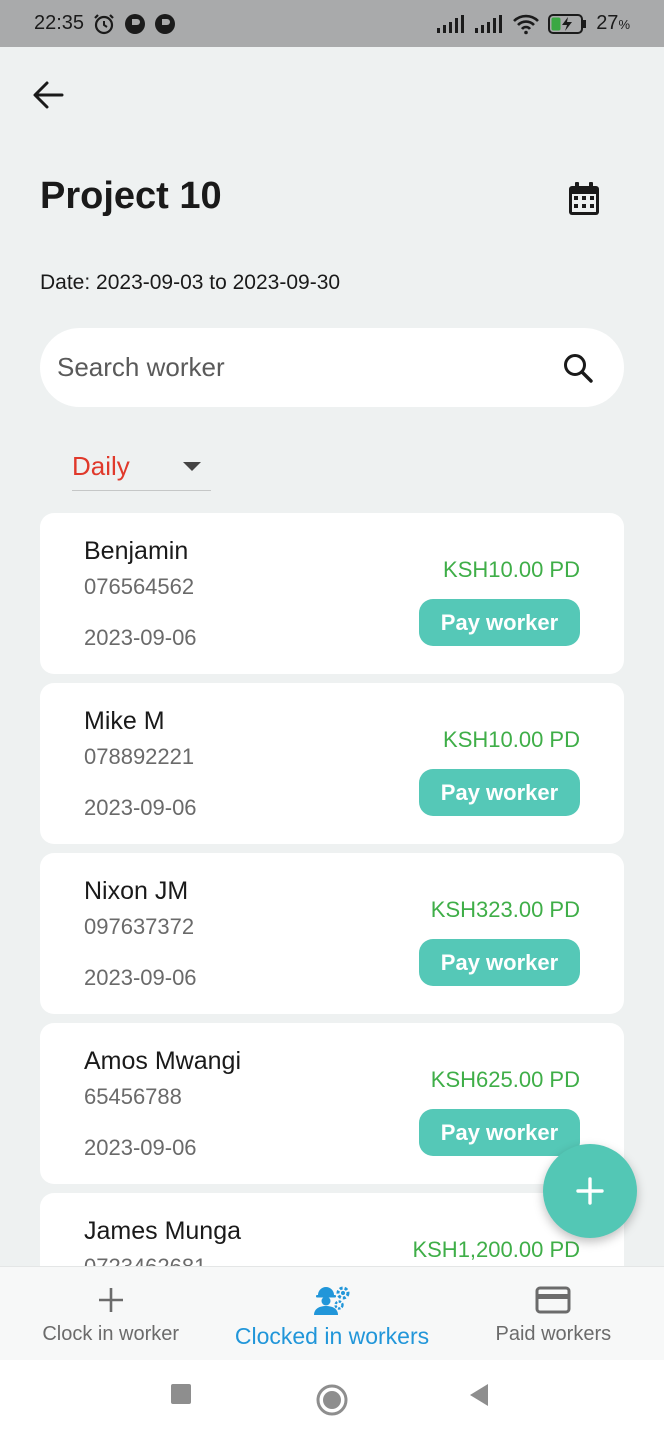 The image size is (664, 1440). Describe the element at coordinates (332, 1336) in the screenshot. I see `nav-label: Clocked in workers` at that location.